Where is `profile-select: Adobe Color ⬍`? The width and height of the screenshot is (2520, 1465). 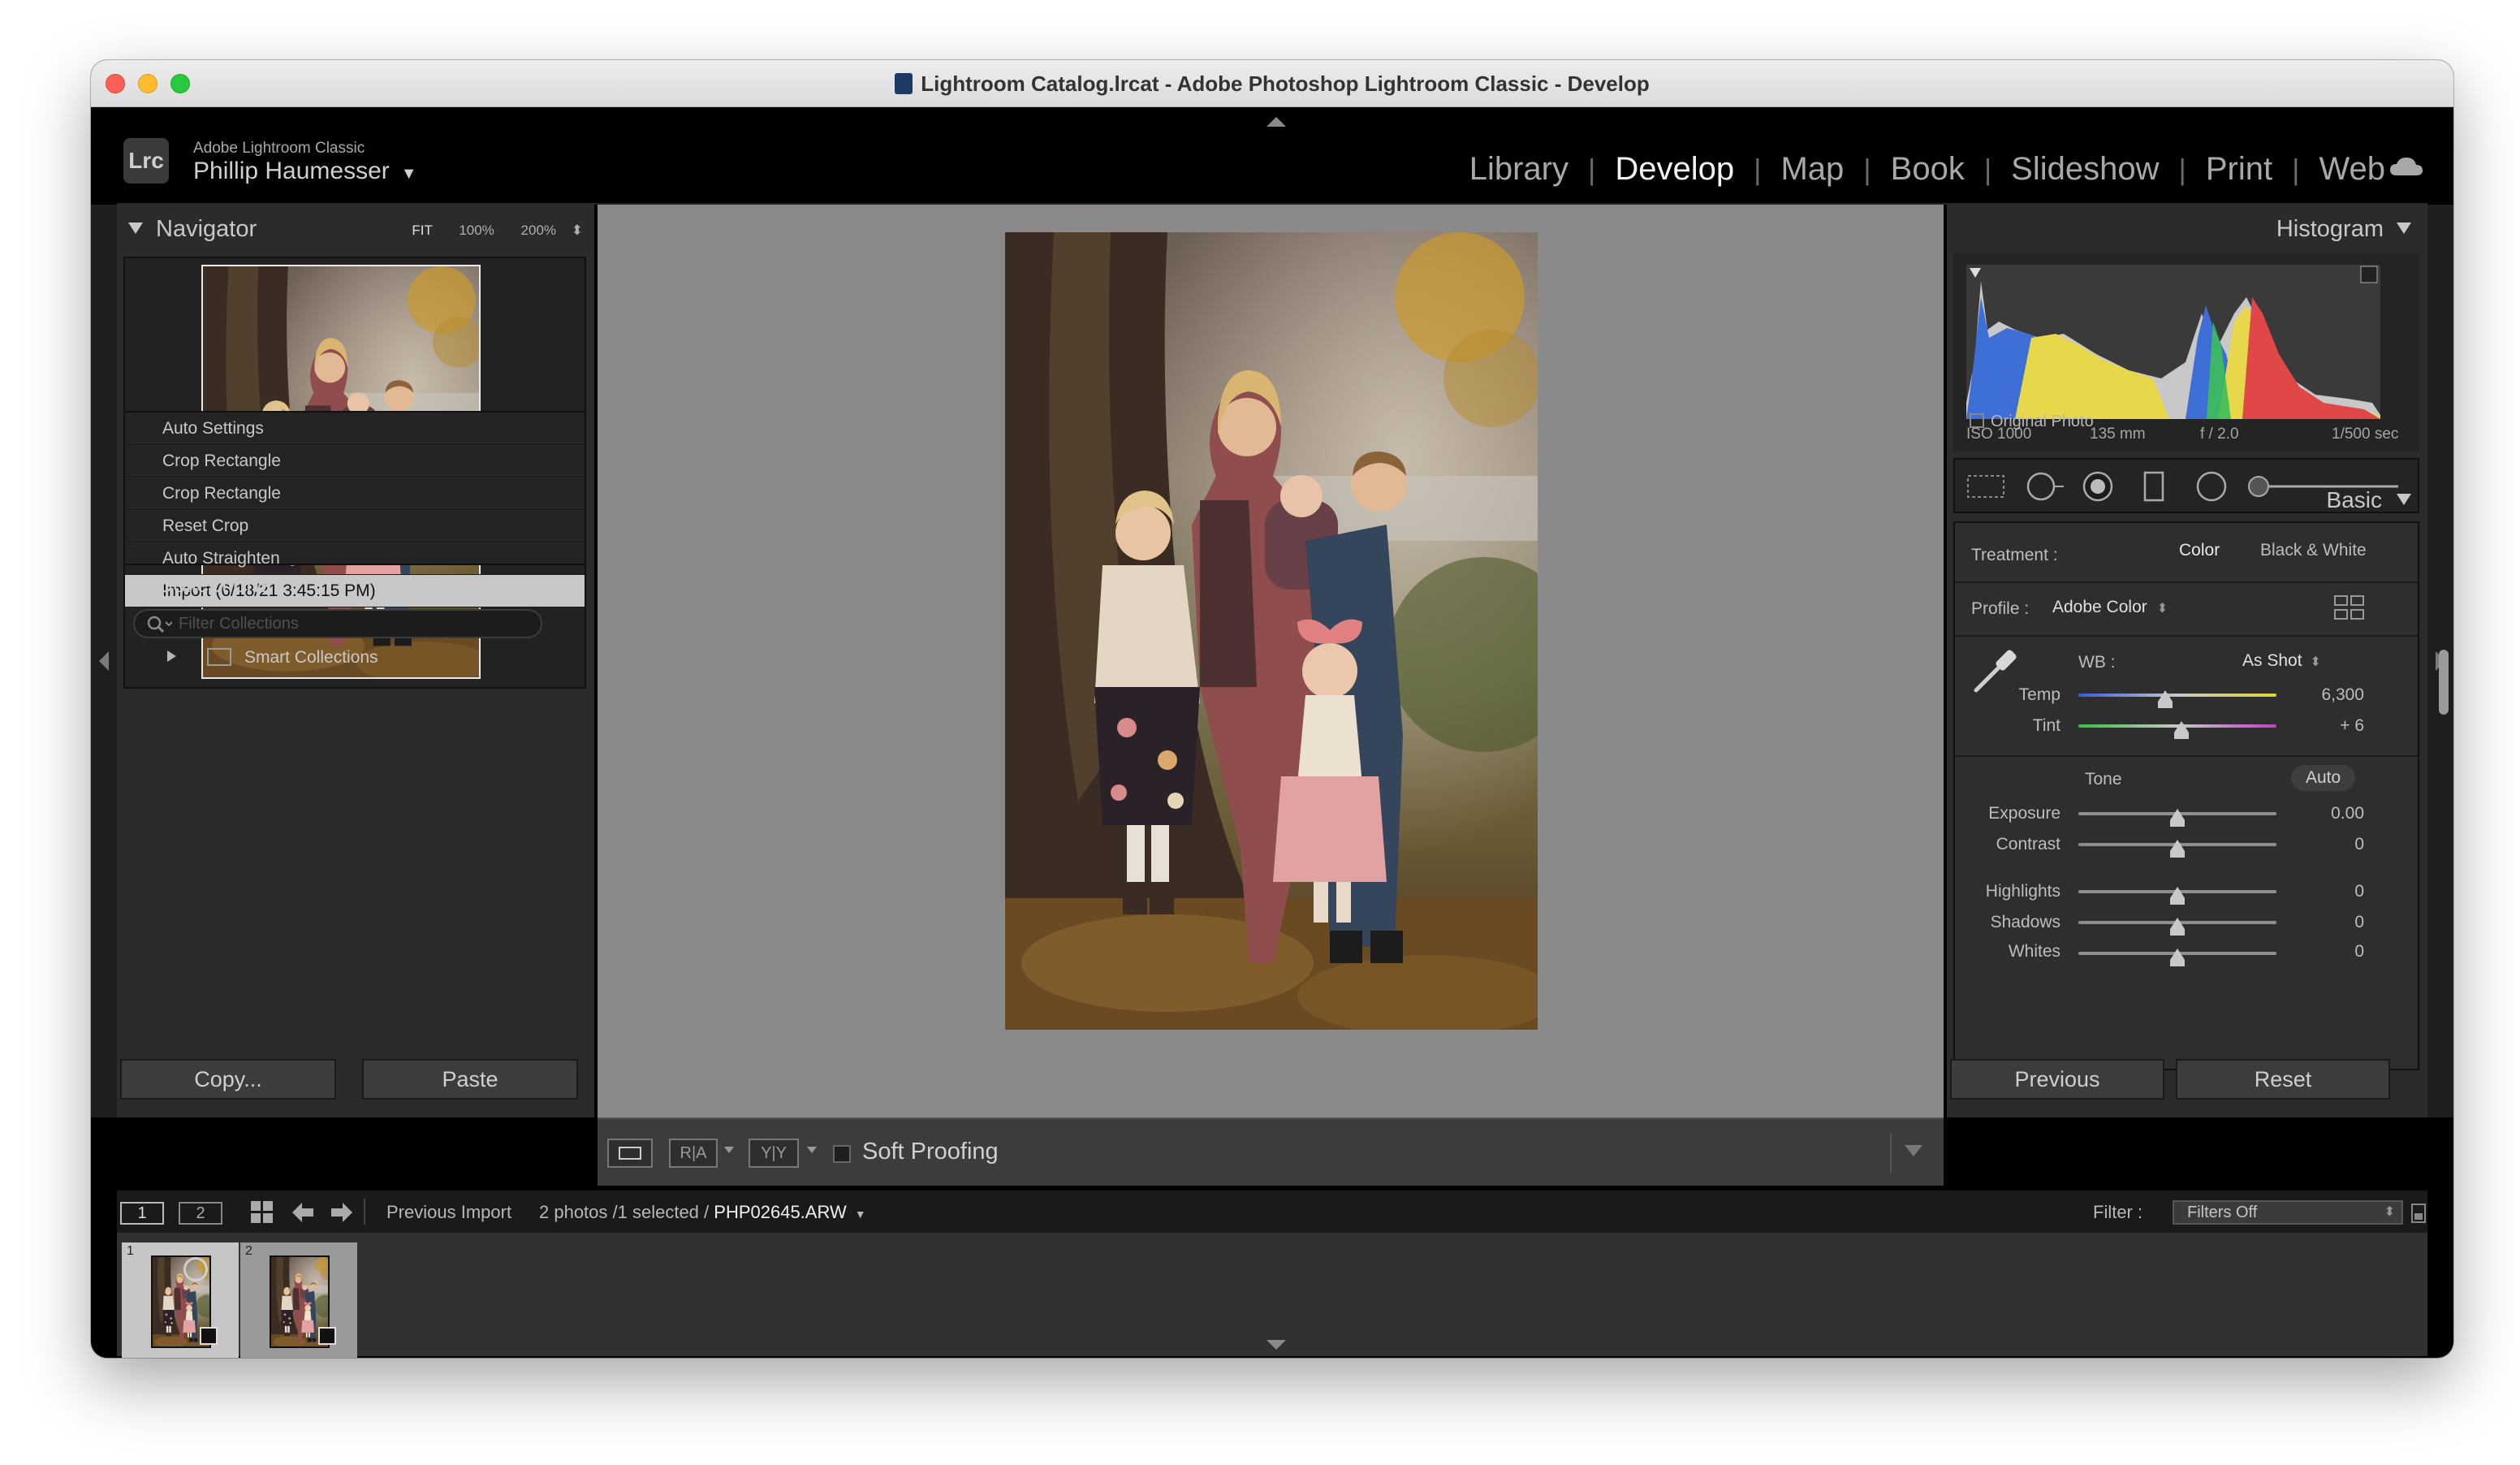 profile-select: Adobe Color ⬍ is located at coordinates (2110, 607).